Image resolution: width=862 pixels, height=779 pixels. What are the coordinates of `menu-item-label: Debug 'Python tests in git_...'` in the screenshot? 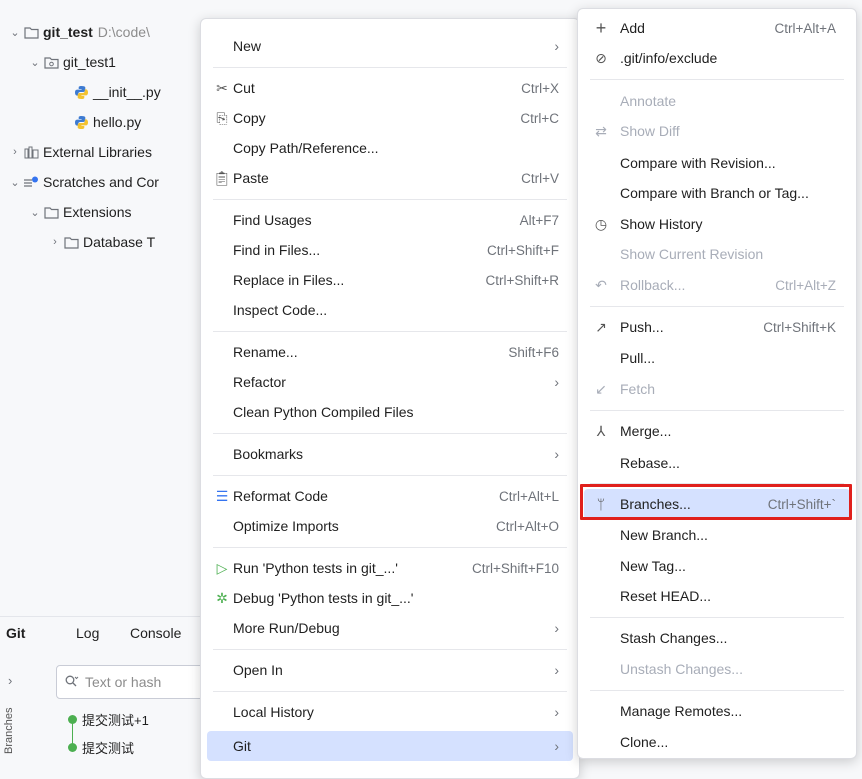 It's located at (323, 598).